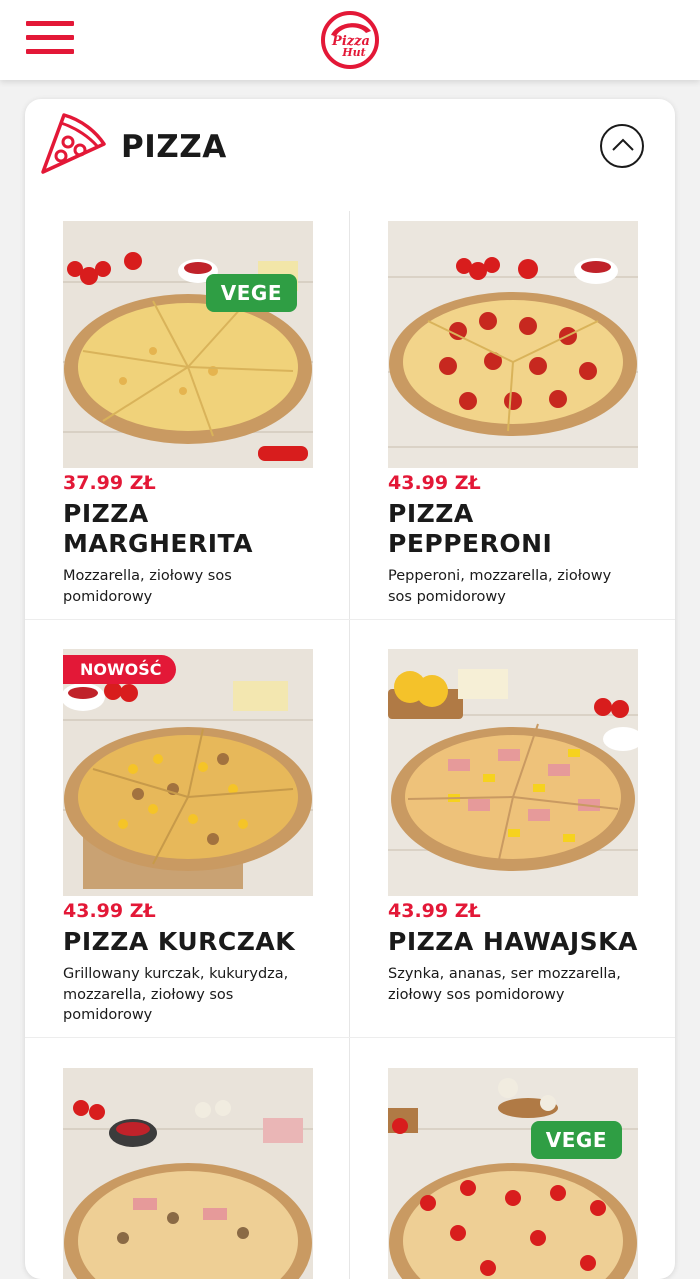 This screenshot has height=1279, width=700. What do you see at coordinates (179, 941) in the screenshot?
I see `product-name: PIZZA KURCZAK` at bounding box center [179, 941].